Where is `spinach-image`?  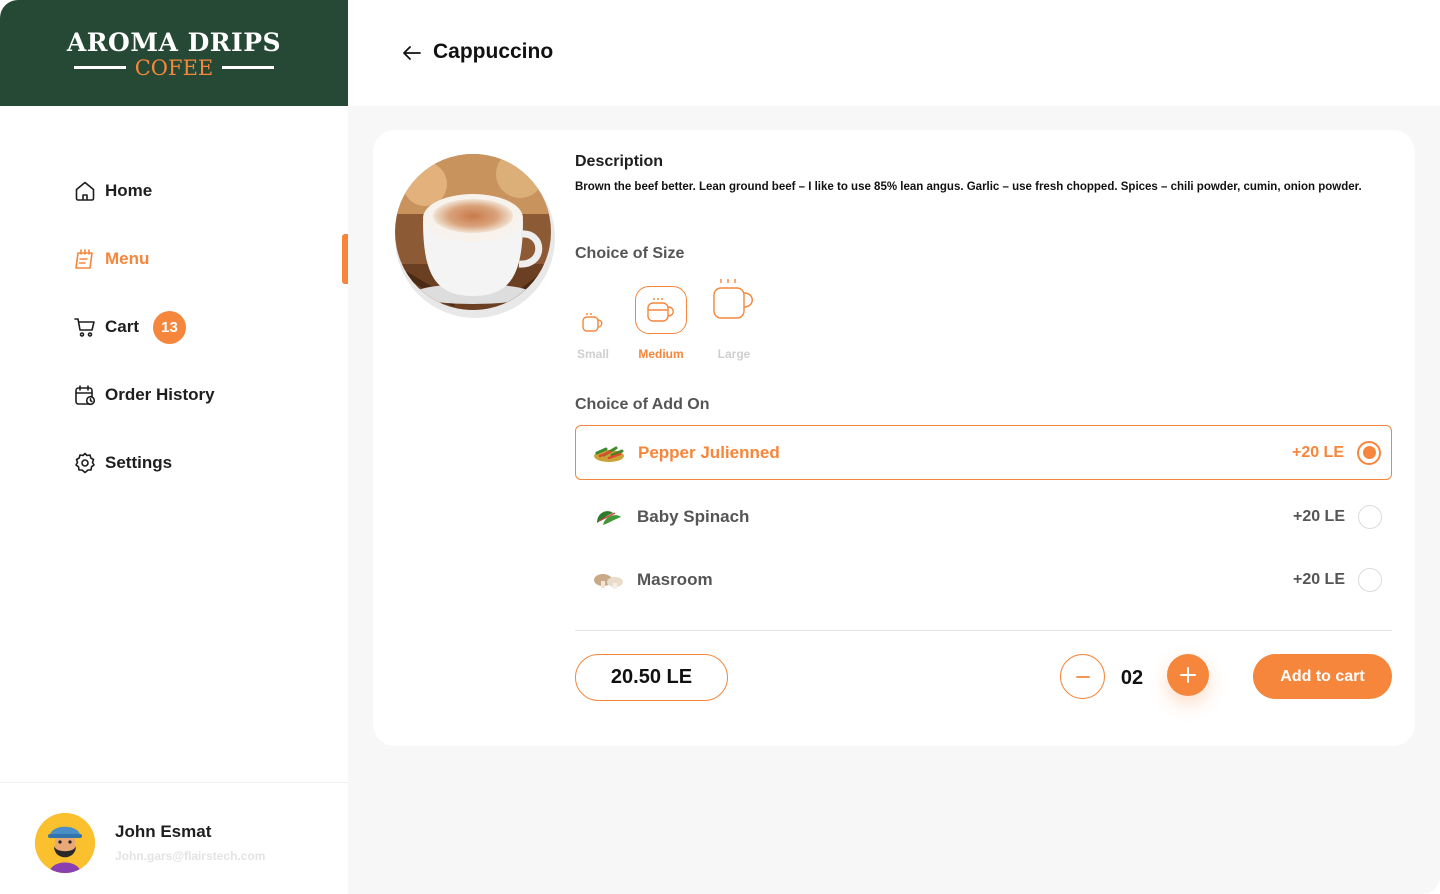
spinach-image is located at coordinates (609, 517).